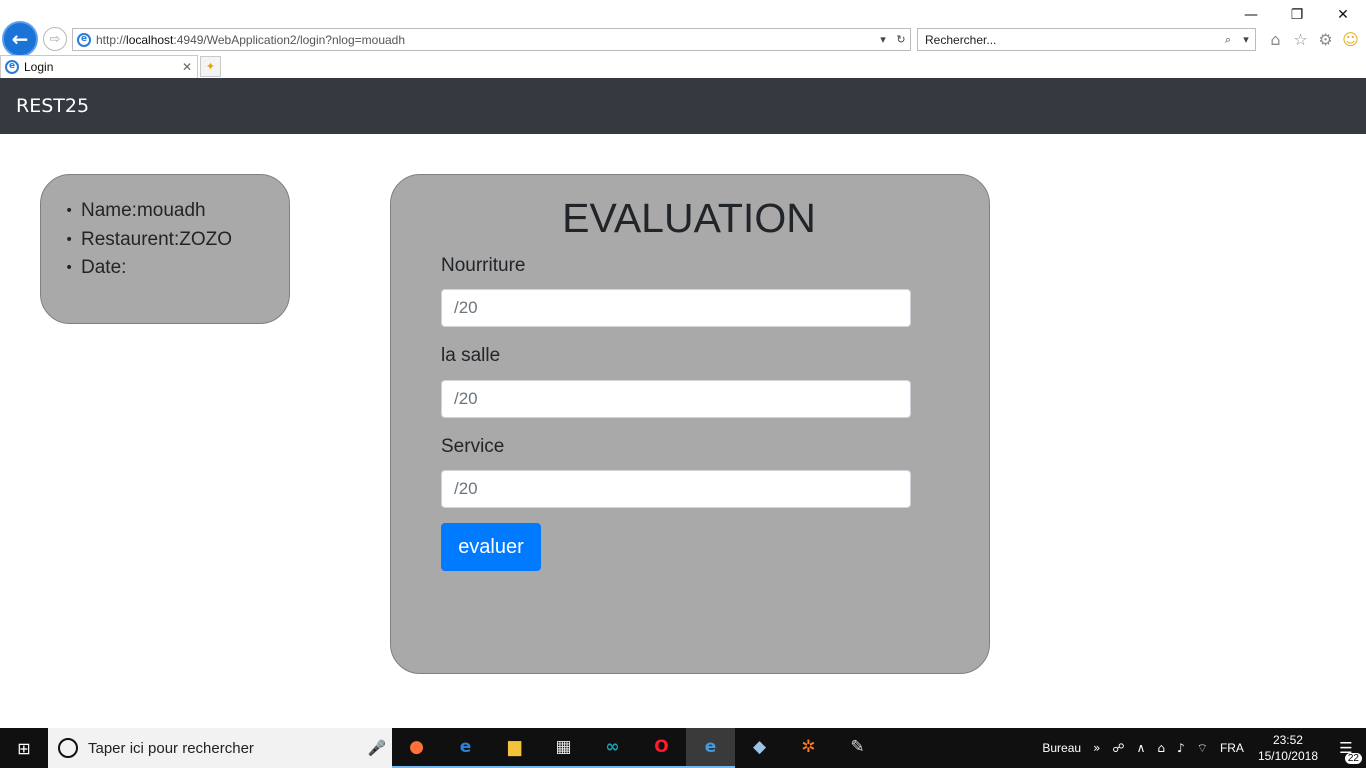 The height and width of the screenshot is (768, 1366). Describe the element at coordinates (491, 547) in the screenshot. I see `evaluer-button: evaluer` at that location.